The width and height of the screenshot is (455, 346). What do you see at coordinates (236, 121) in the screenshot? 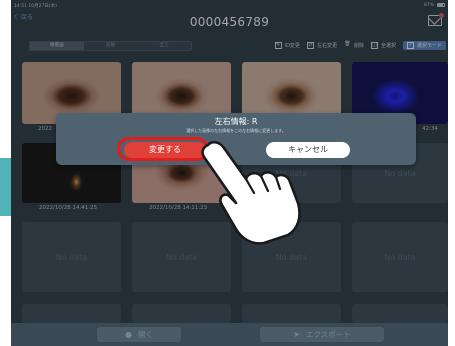
I see `dialog-title: 左右情報: R` at bounding box center [236, 121].